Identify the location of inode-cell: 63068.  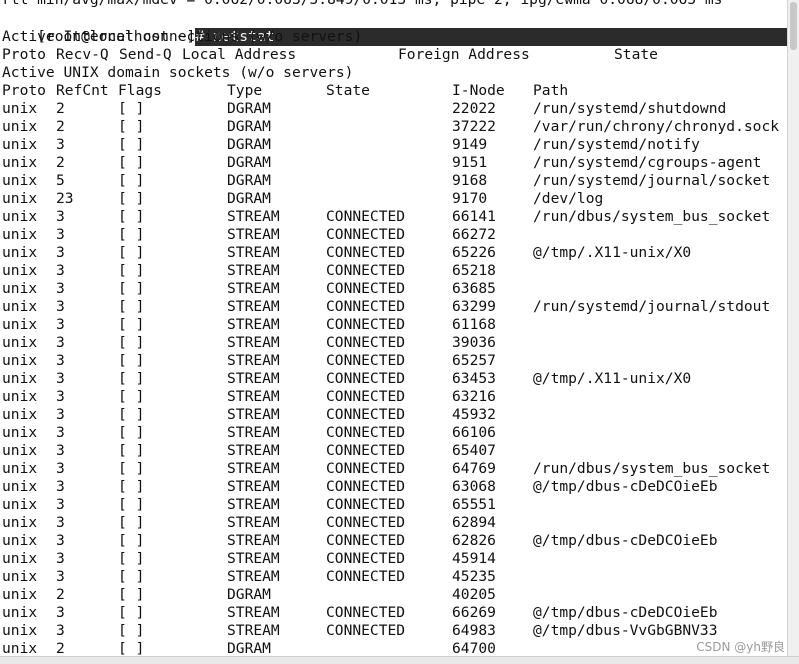
(474, 486).